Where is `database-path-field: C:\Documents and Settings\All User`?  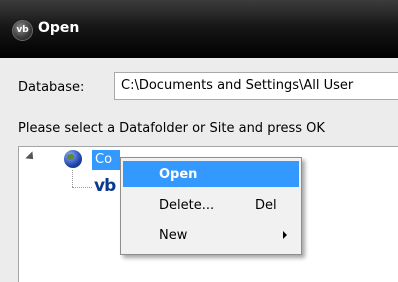
database-path-field: C:\Documents and Settings\All User is located at coordinates (256, 86).